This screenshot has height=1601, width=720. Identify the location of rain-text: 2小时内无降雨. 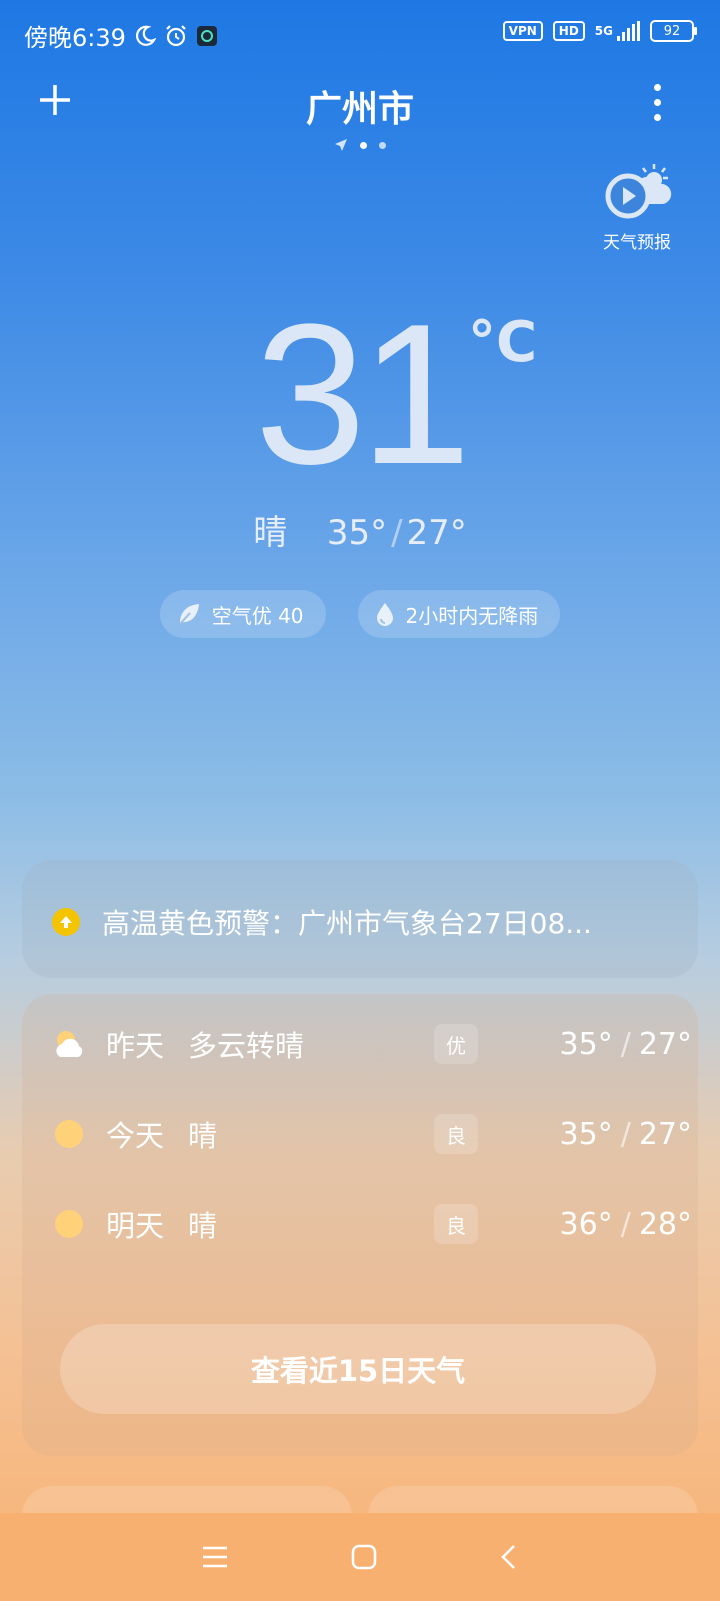
(472, 615).